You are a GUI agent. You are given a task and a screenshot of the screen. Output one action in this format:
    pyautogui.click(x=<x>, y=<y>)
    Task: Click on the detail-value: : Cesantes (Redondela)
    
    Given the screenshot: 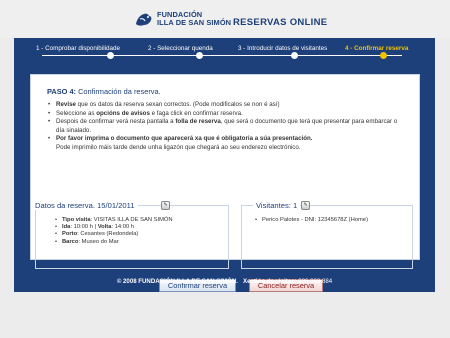 What is the action you would take?
    pyautogui.click(x=108, y=234)
    